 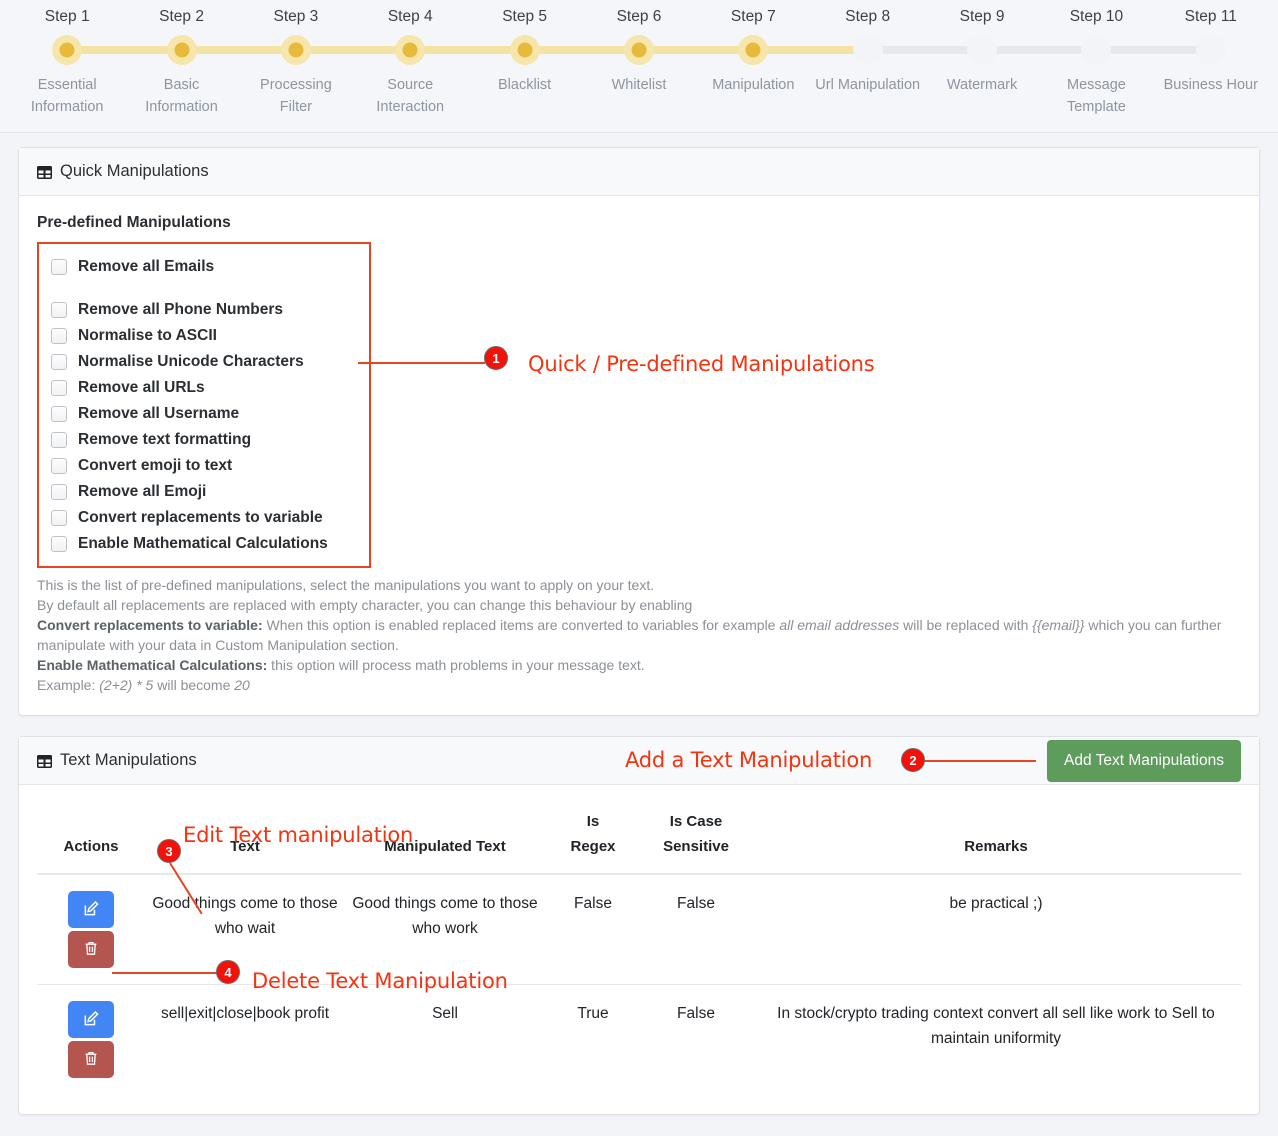 I want to click on step-name-label: Basic Information, so click(x=181, y=96).